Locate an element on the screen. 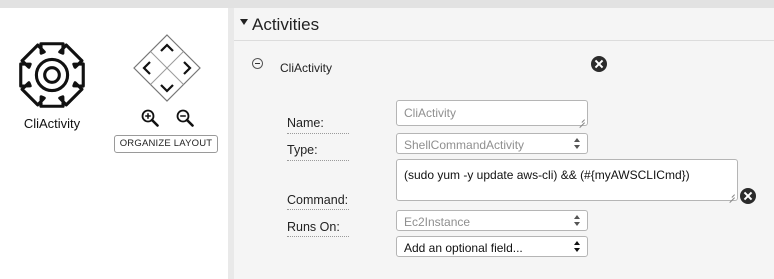 The width and height of the screenshot is (774, 279). runs-on-label-underline is located at coordinates (318, 236).